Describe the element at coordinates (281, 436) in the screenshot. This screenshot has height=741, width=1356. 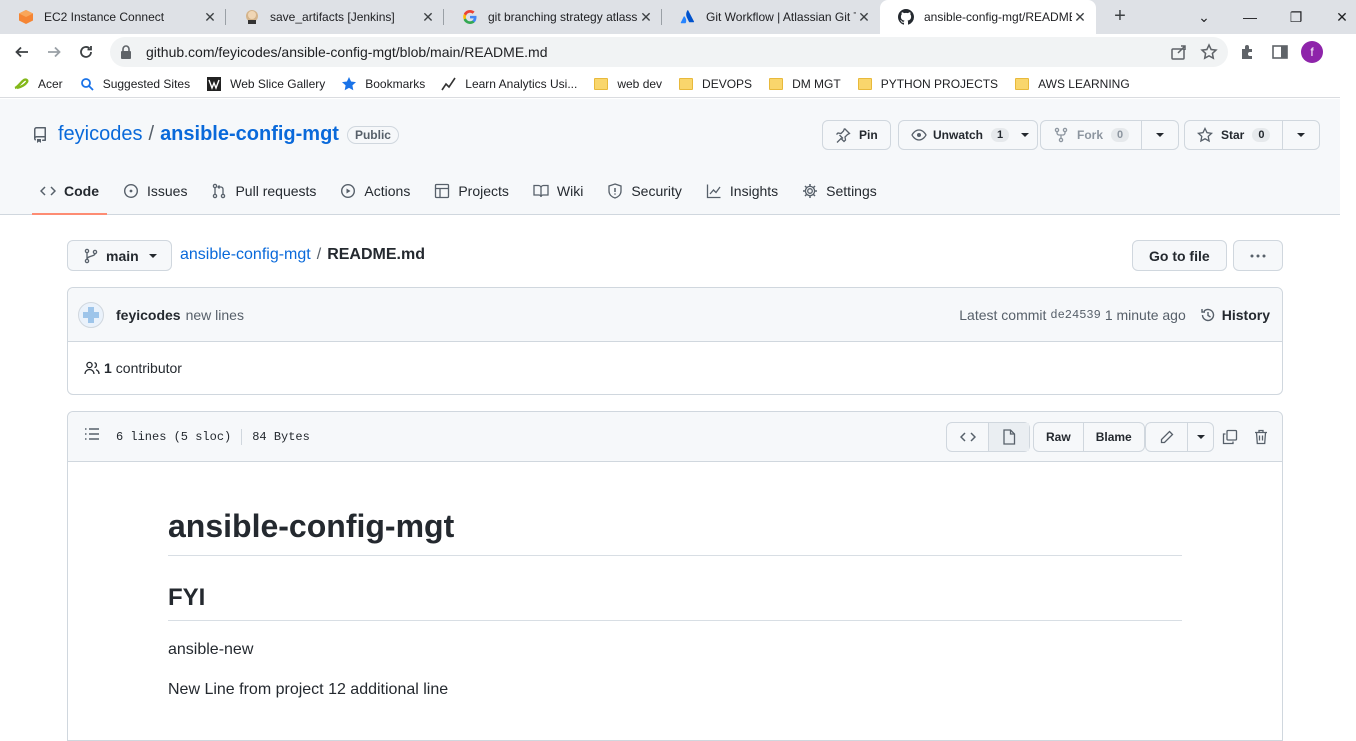
I see `file-size: 84 Bytes` at that location.